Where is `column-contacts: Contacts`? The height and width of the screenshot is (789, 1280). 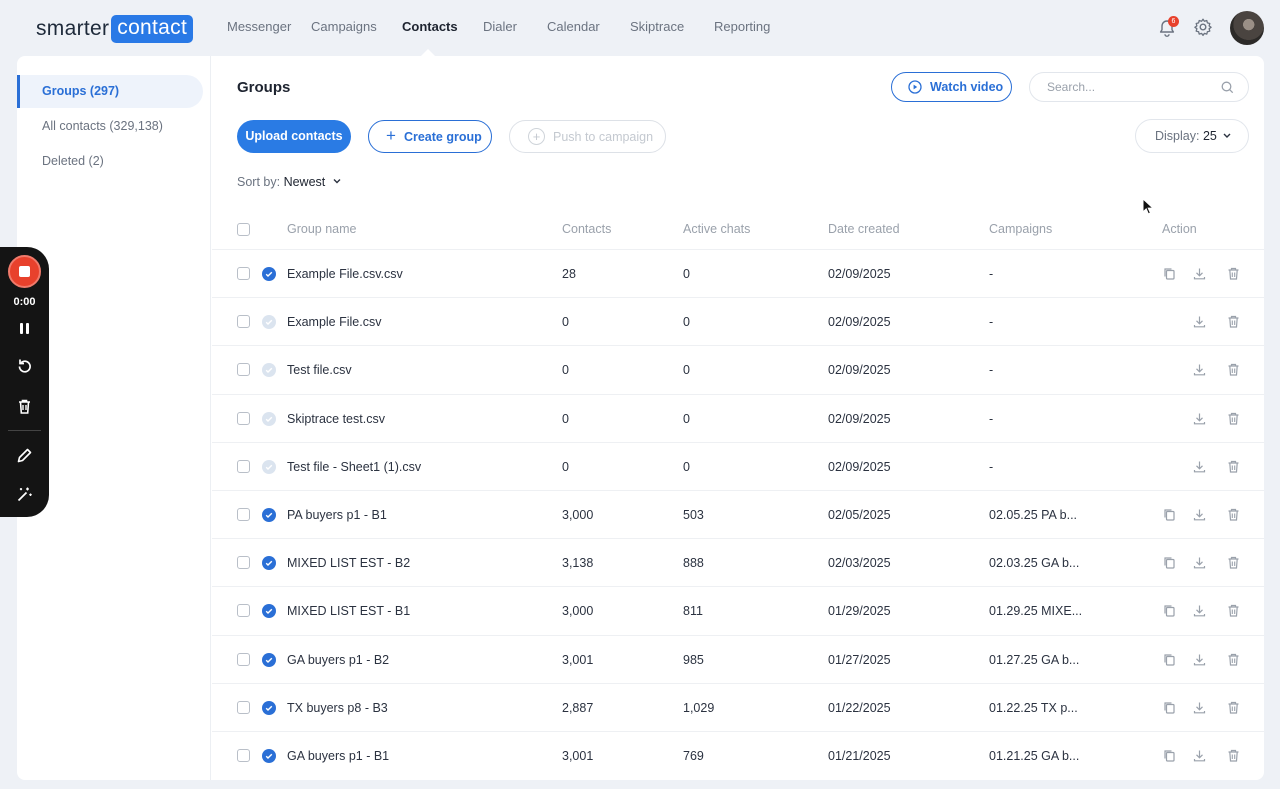
column-contacts: Contacts is located at coordinates (586, 229).